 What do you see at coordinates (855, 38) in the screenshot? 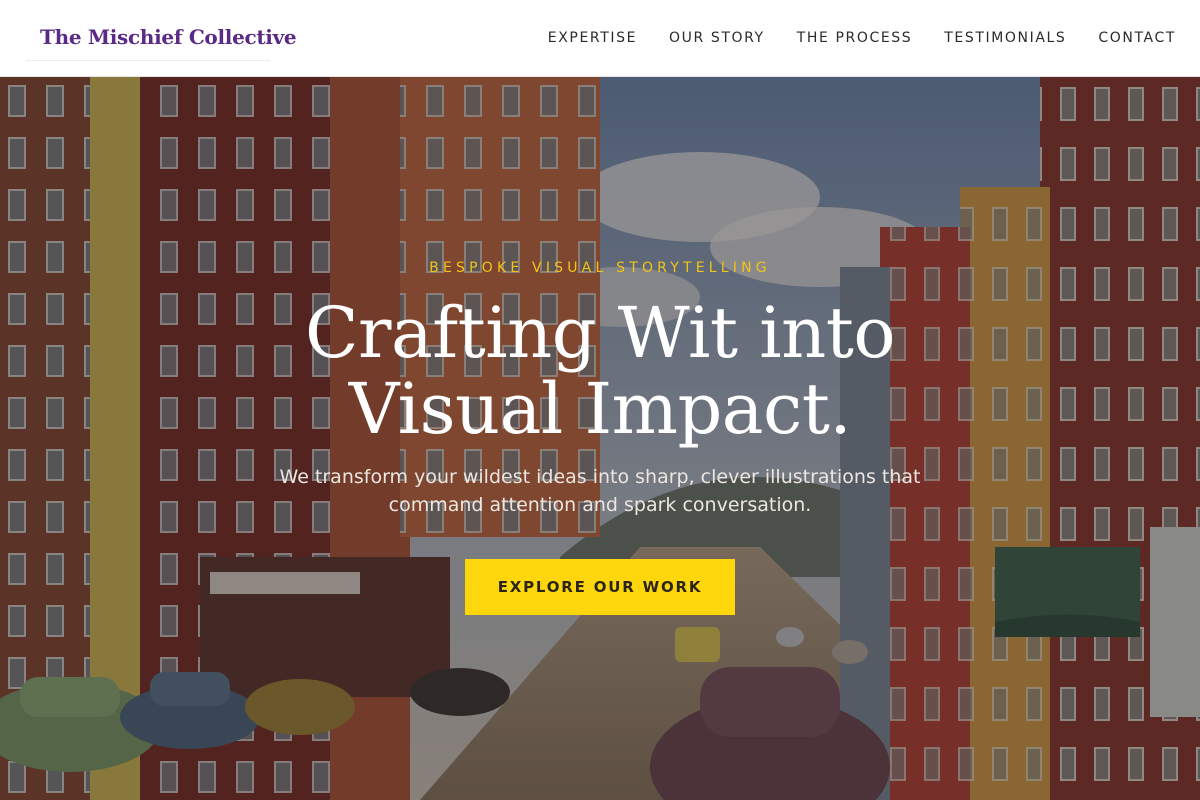
I see `nav-link-the-process: THE PROCESS` at bounding box center [855, 38].